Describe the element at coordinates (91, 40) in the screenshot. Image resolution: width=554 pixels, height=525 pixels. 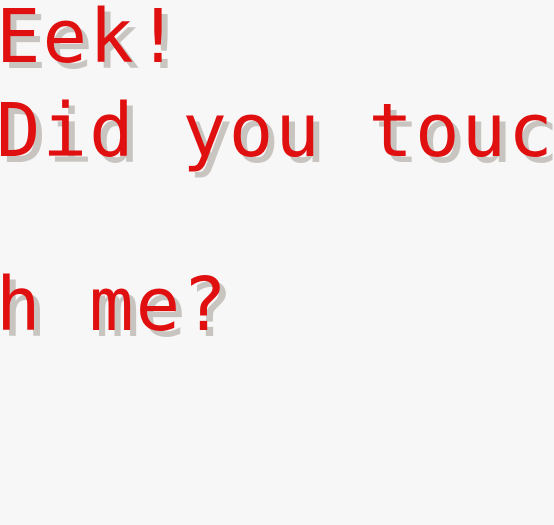
I see `dialog-line-1: Eek!` at that location.